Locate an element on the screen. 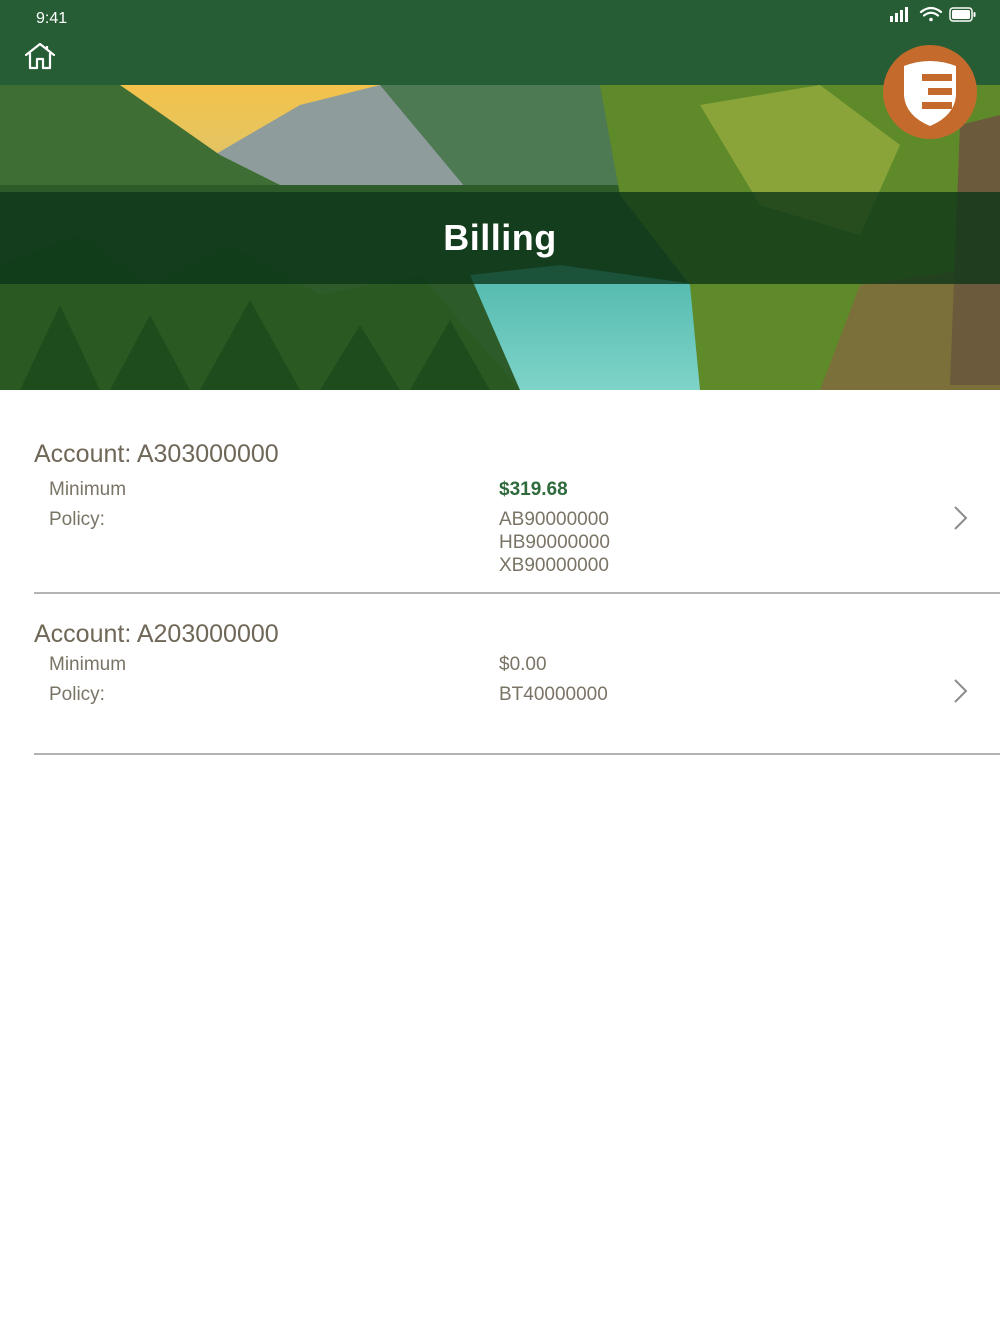 The height and width of the screenshot is (1334, 1000). policy-number: XB90000000 is located at coordinates (554, 565).